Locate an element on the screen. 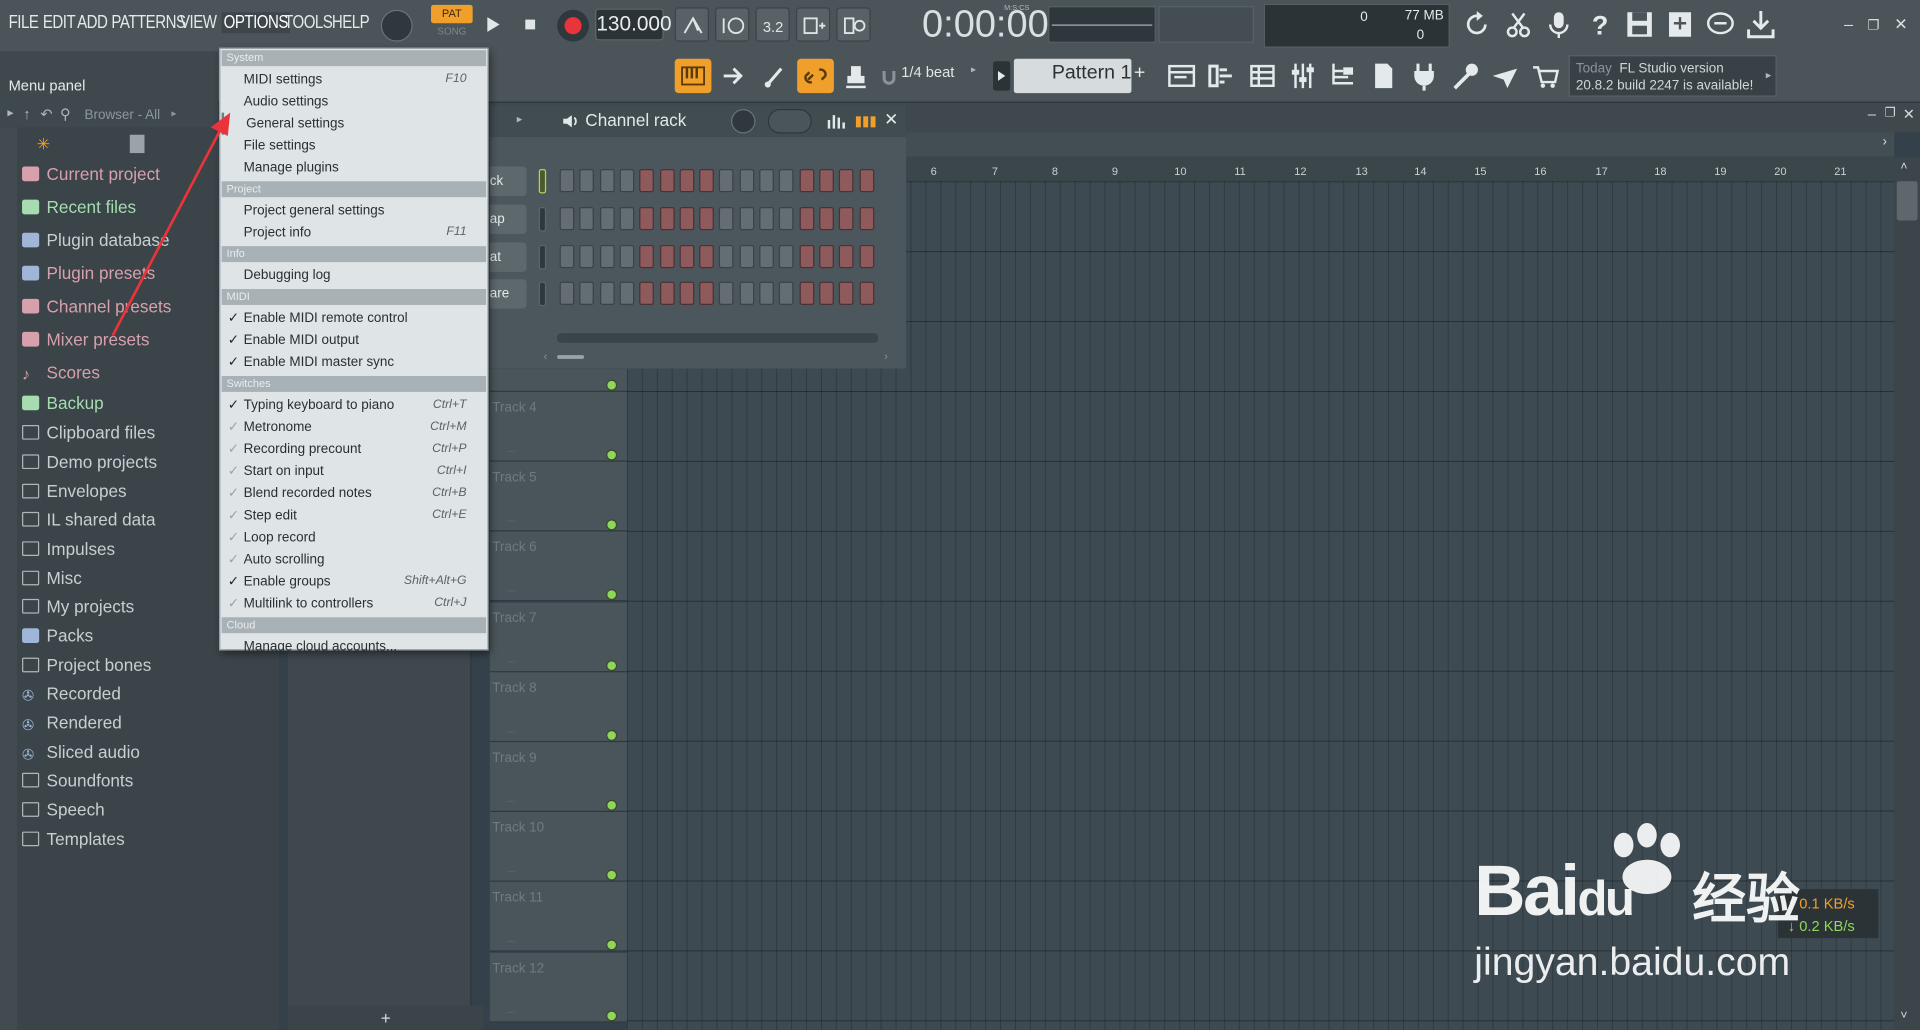 Image resolution: width=1920 pixels, height=1030 pixels. stop-button is located at coordinates (530, 24).